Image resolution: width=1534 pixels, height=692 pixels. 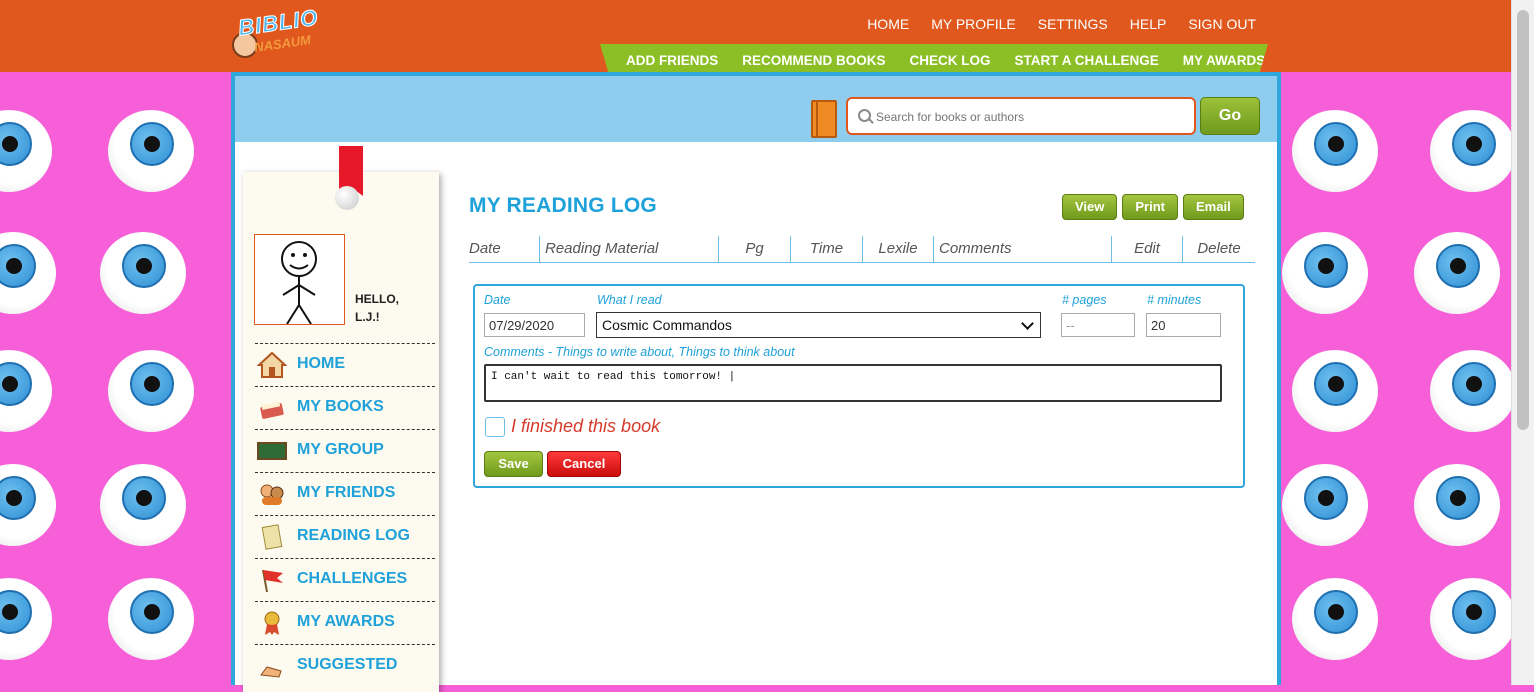 I want to click on search-go-button: Go, so click(x=1230, y=116).